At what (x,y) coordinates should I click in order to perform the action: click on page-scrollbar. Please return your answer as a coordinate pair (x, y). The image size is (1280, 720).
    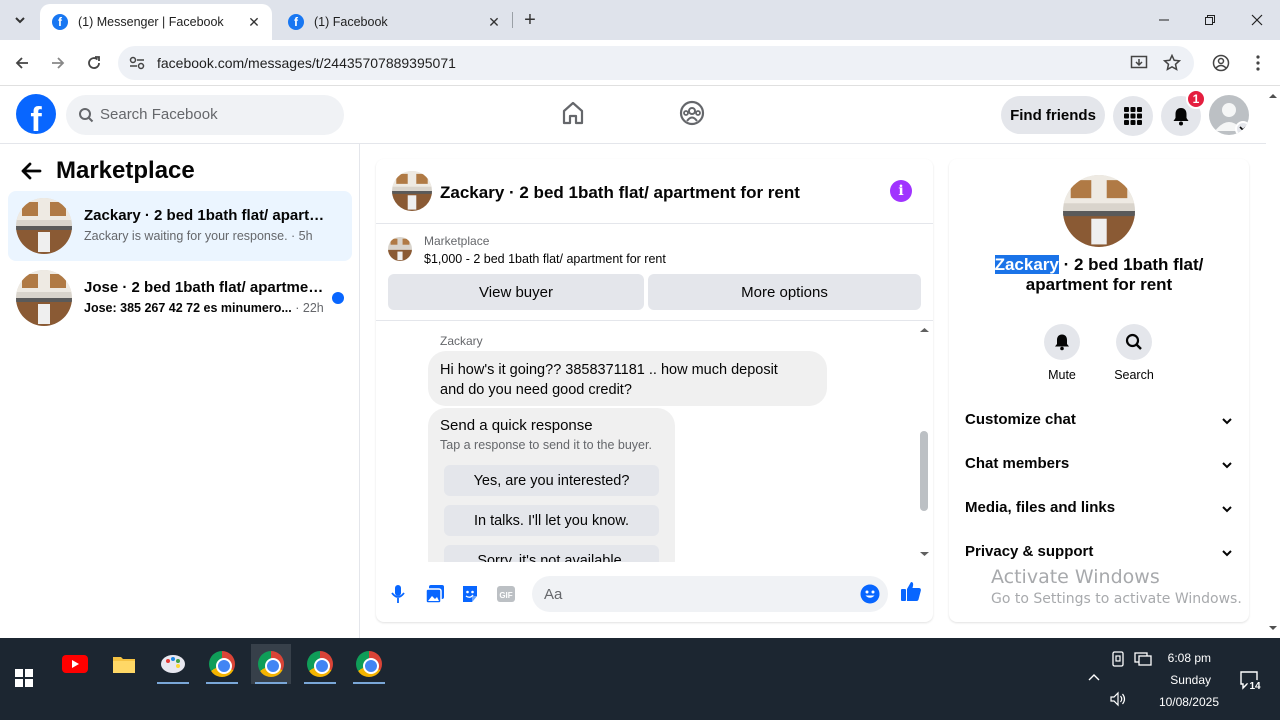
    Looking at the image, I should click on (1273, 362).